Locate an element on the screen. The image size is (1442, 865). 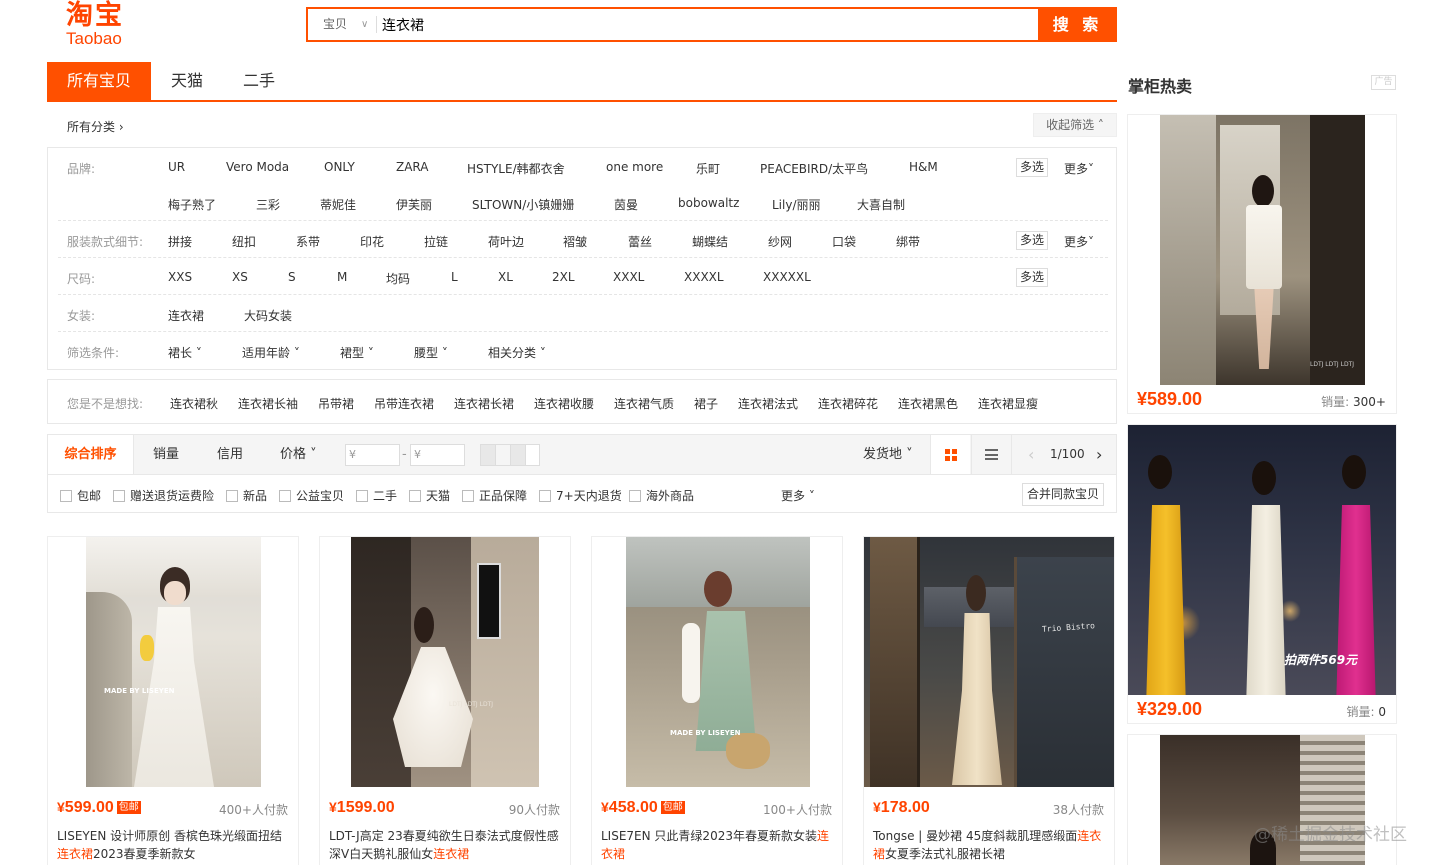
category-option: 连衣裙 is located at coordinates (186, 315).